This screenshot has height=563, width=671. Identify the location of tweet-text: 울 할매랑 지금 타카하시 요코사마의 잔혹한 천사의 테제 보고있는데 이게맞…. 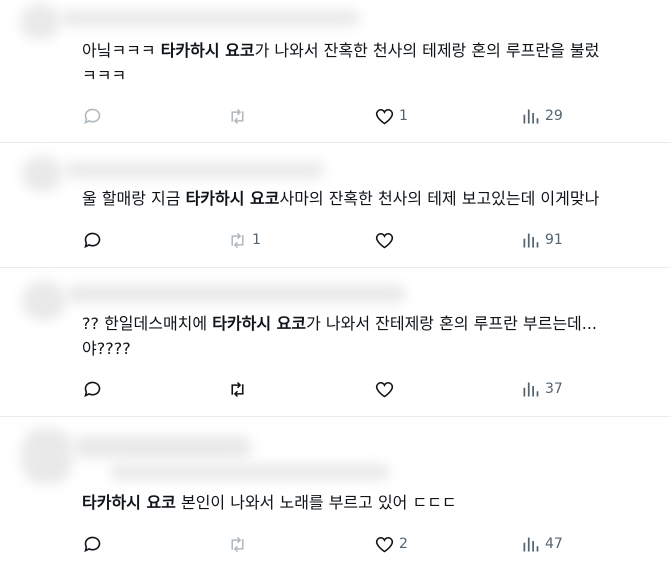
(341, 198).